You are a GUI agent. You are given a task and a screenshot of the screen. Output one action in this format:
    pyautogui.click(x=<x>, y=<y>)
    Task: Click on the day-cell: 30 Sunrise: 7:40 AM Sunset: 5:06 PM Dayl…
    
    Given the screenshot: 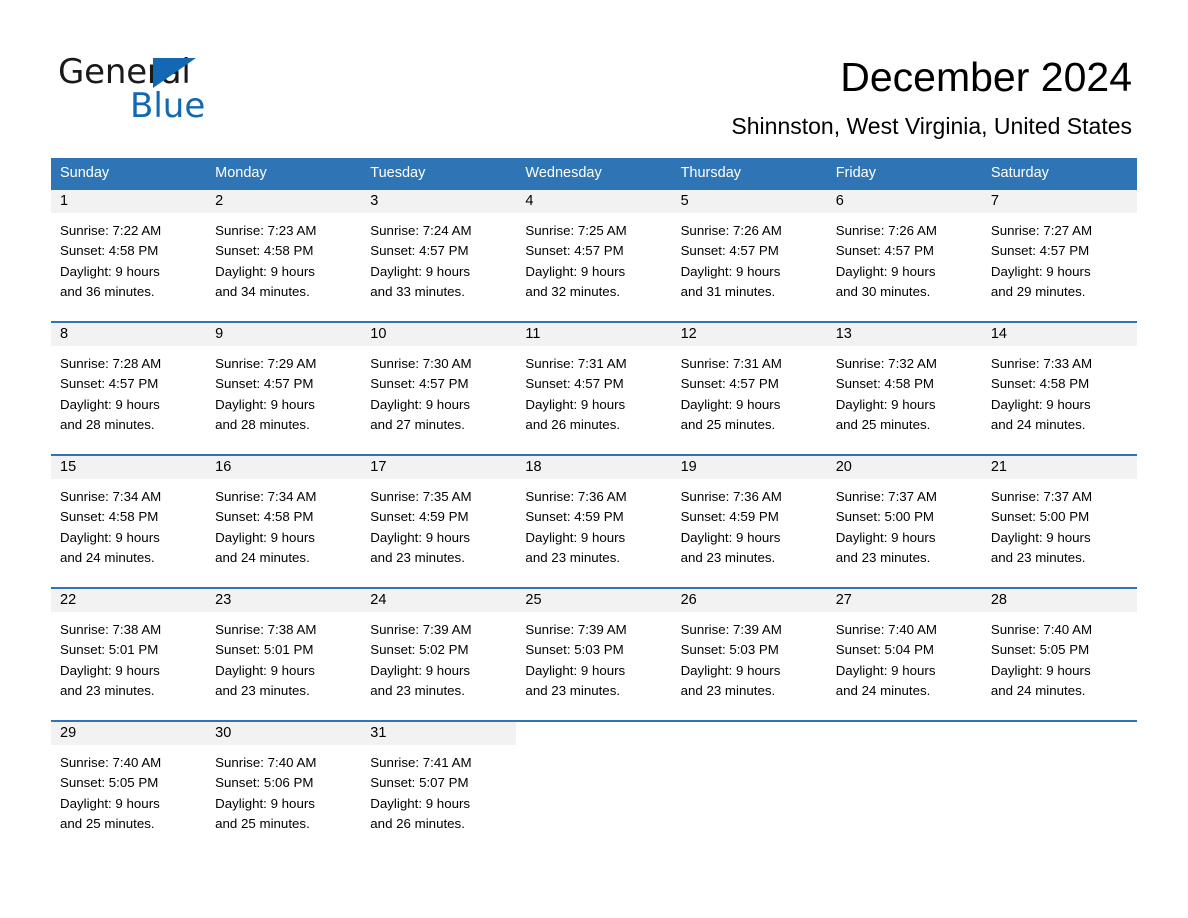 What is the action you would take?
    pyautogui.click(x=284, y=781)
    